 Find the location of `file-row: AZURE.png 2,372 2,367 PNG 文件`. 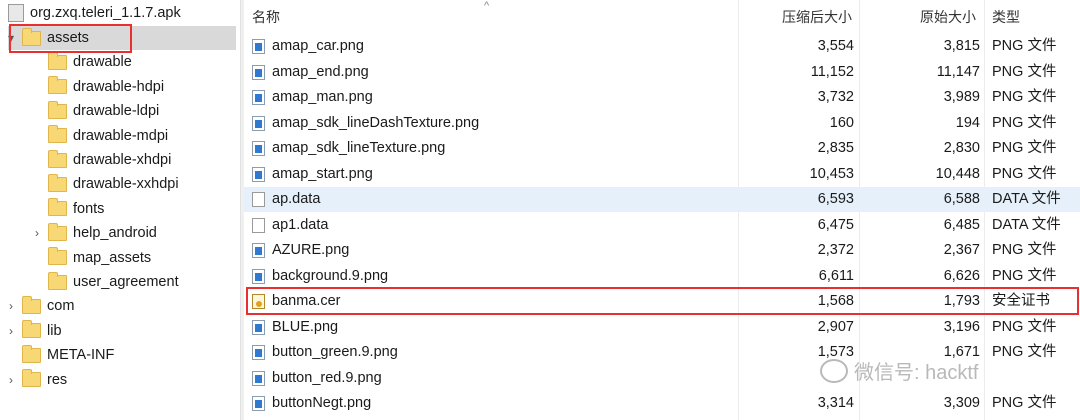

file-row: AZURE.png 2,372 2,367 PNG 文件 is located at coordinates (662, 250).